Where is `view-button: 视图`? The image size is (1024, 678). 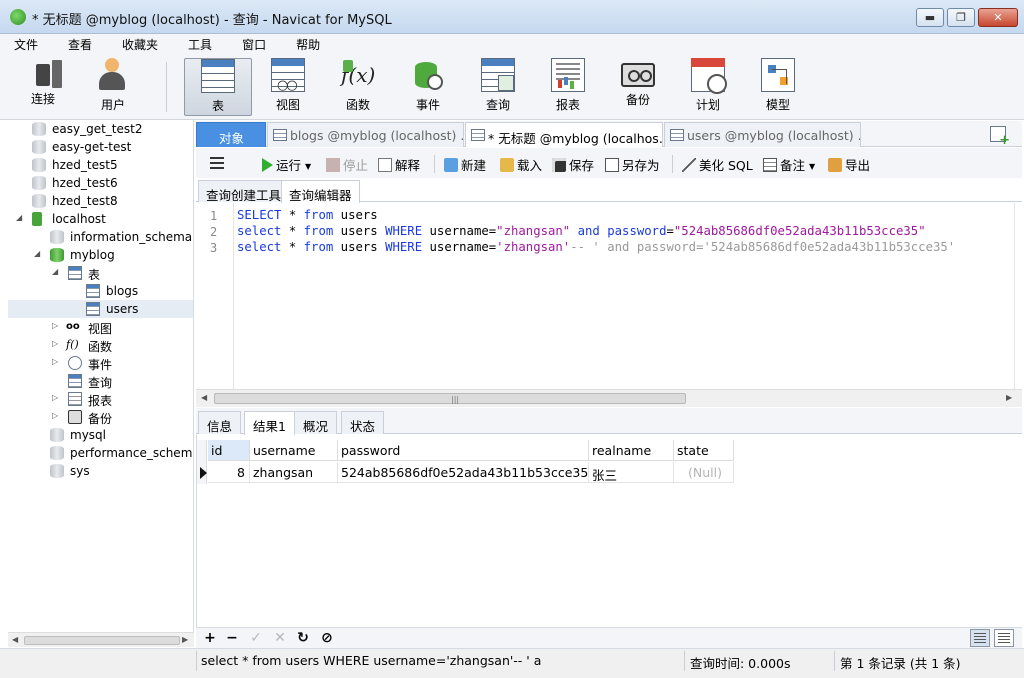
view-button: 视图 is located at coordinates (288, 87).